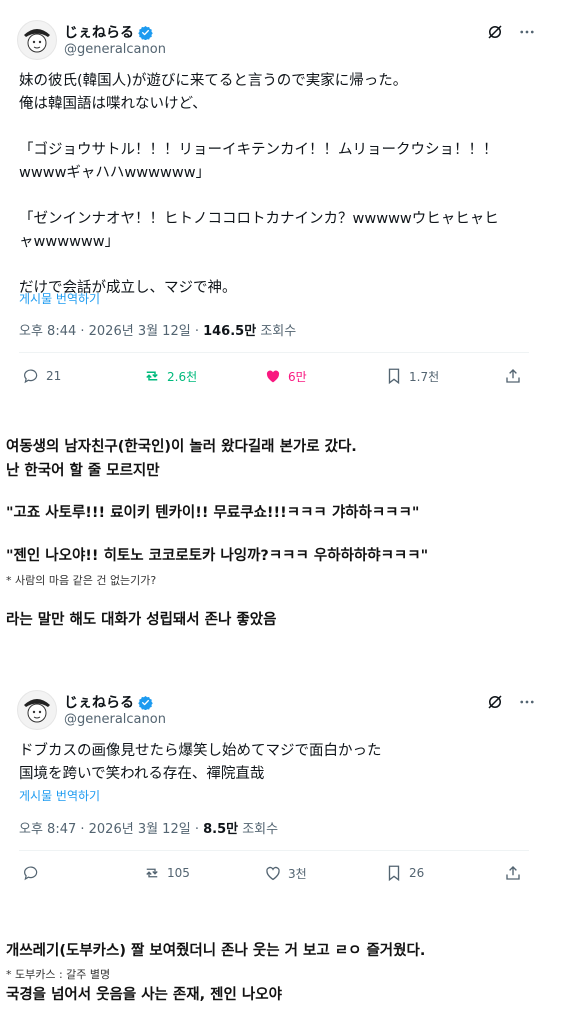 The width and height of the screenshot is (584, 1011). What do you see at coordinates (213, 513) in the screenshot?
I see `caption-1-line-3: "고죠 사토루!!! 료이키 텐카이!! 무료쿠쇼!!!ㅋㅋㅋ 갸하하ㅋㅋㅋ"` at bounding box center [213, 513].